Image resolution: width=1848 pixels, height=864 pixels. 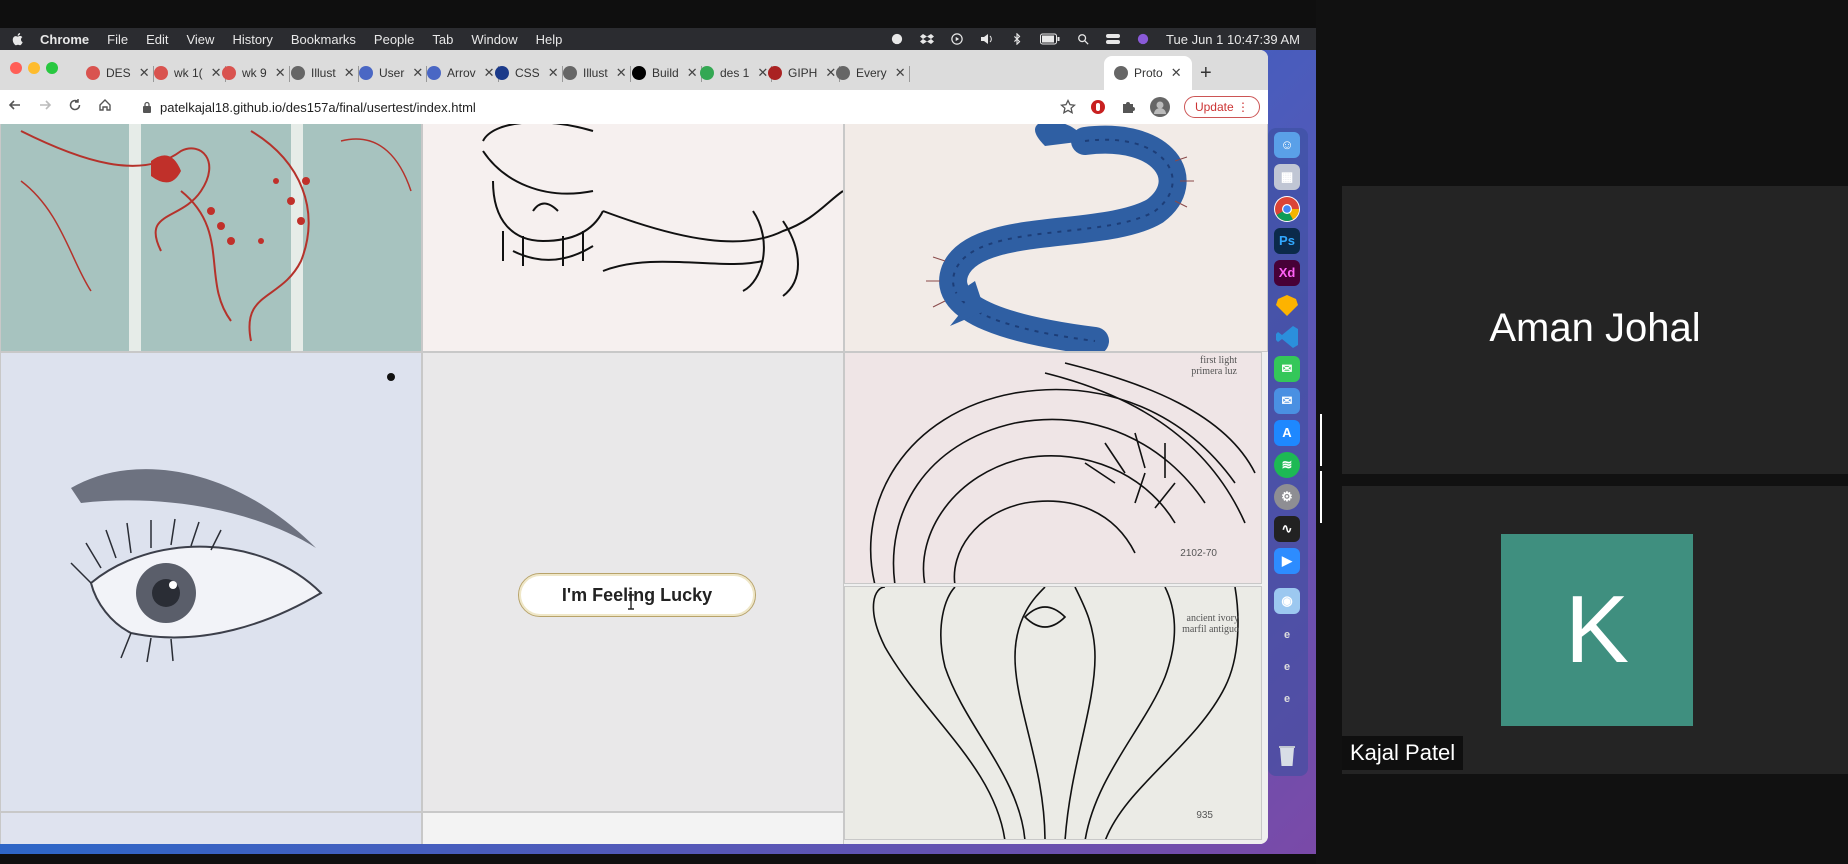 I want to click on browser-tab: Build ✕, so click(x=667, y=73).